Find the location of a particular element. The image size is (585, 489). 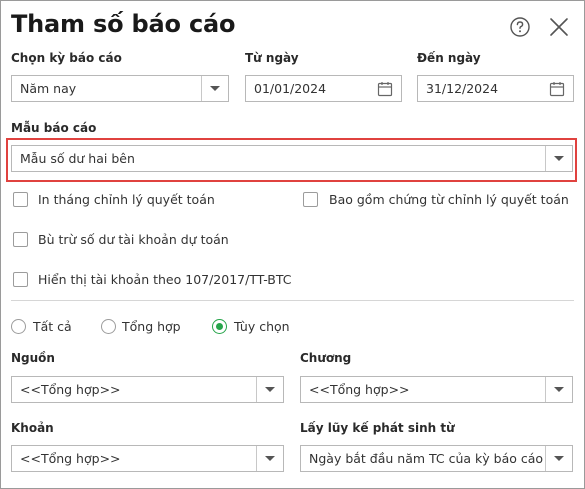

close-icon is located at coordinates (559, 27).